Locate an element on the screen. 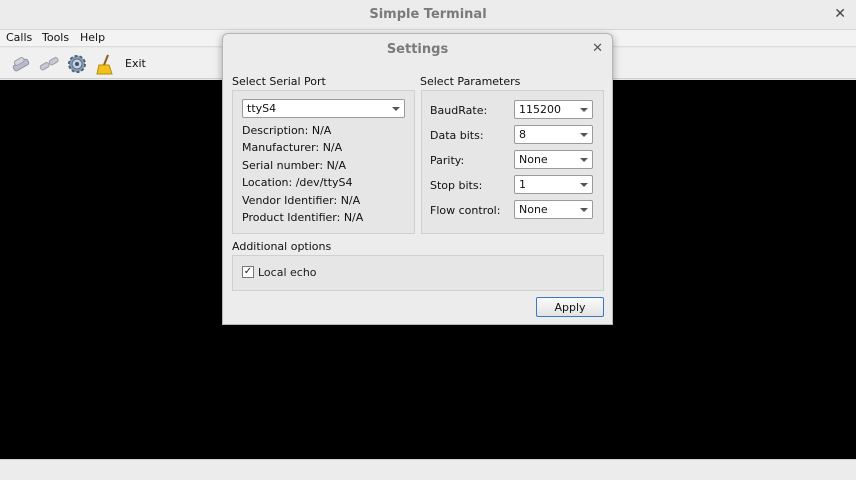  dialog-title: Settings is located at coordinates (417, 49).